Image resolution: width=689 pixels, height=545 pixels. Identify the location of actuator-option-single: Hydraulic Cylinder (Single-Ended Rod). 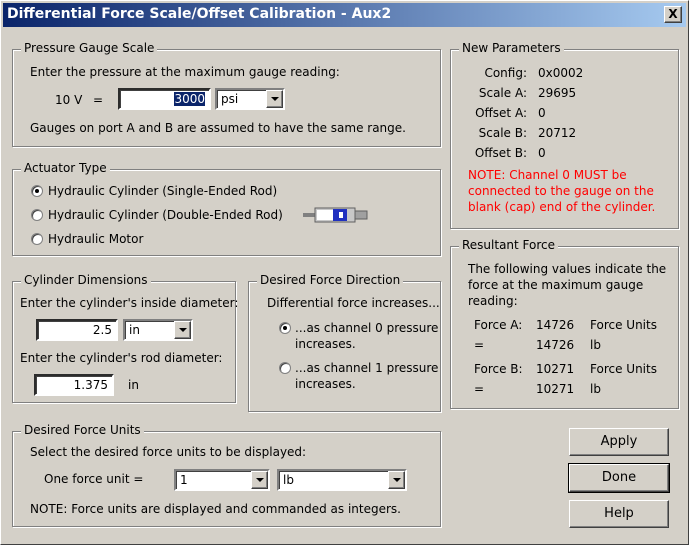
(162, 191).